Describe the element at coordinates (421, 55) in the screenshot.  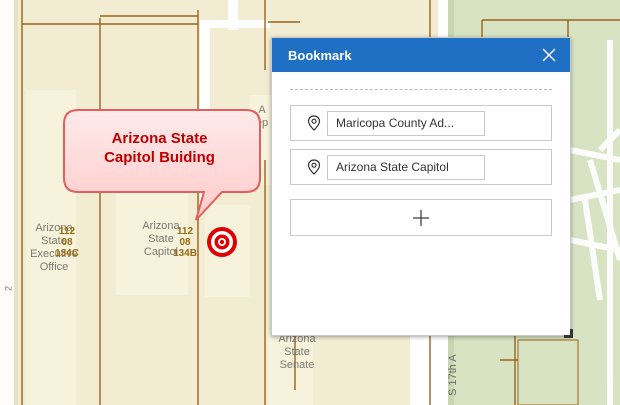
I see `panel-header: Bookmark` at that location.